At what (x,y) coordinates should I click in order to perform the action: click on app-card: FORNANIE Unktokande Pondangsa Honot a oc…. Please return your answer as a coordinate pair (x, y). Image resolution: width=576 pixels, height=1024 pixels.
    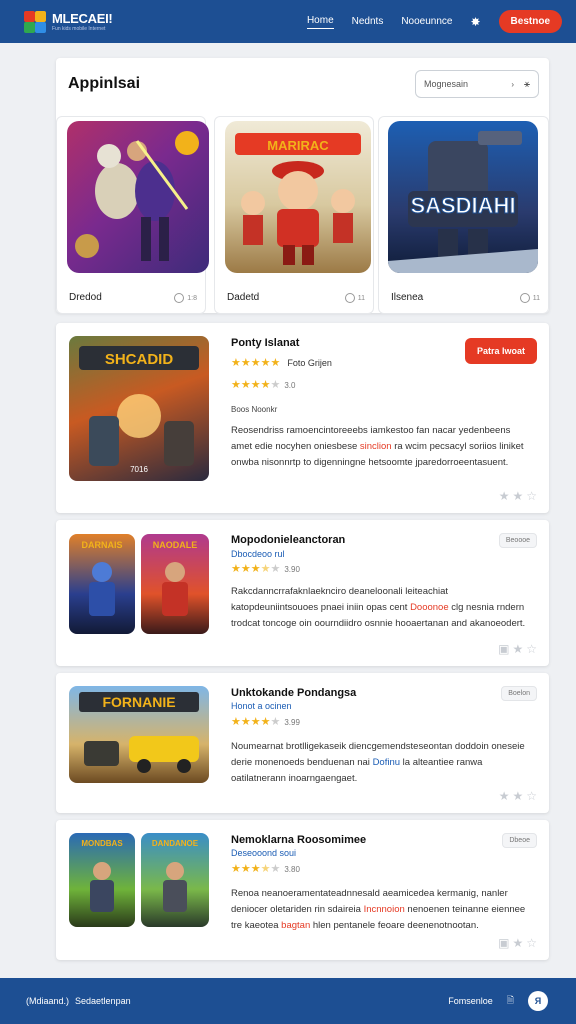
    Looking at the image, I should click on (302, 743).